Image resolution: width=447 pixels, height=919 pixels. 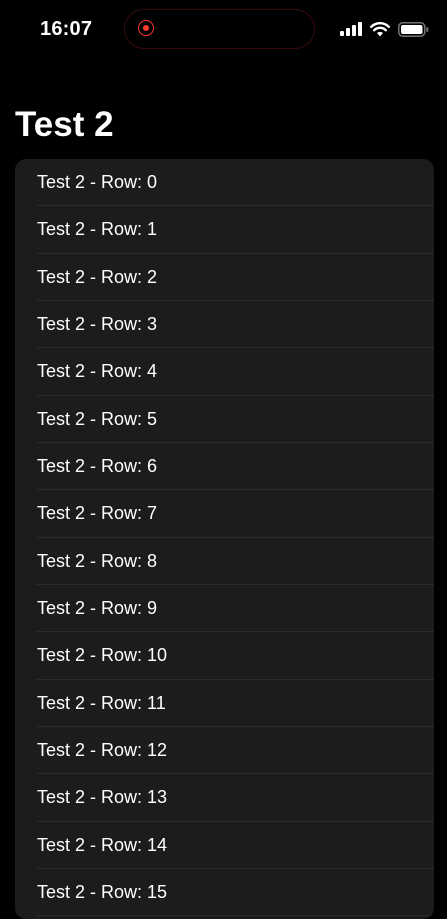 I want to click on list-item-label: Test 2 - Row: 6, so click(x=97, y=466).